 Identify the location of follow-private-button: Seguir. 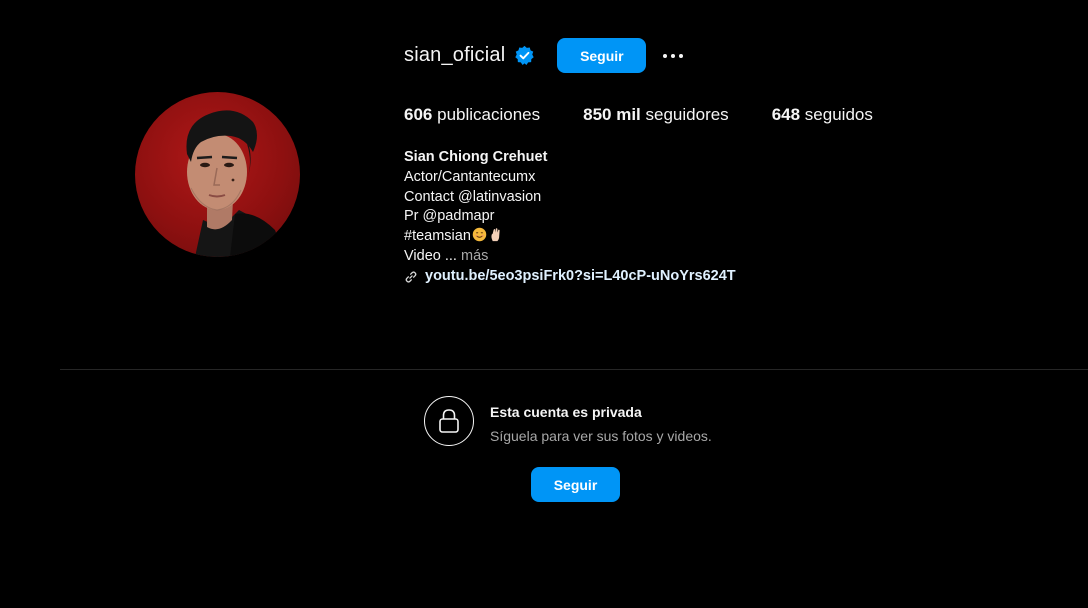
(575, 484).